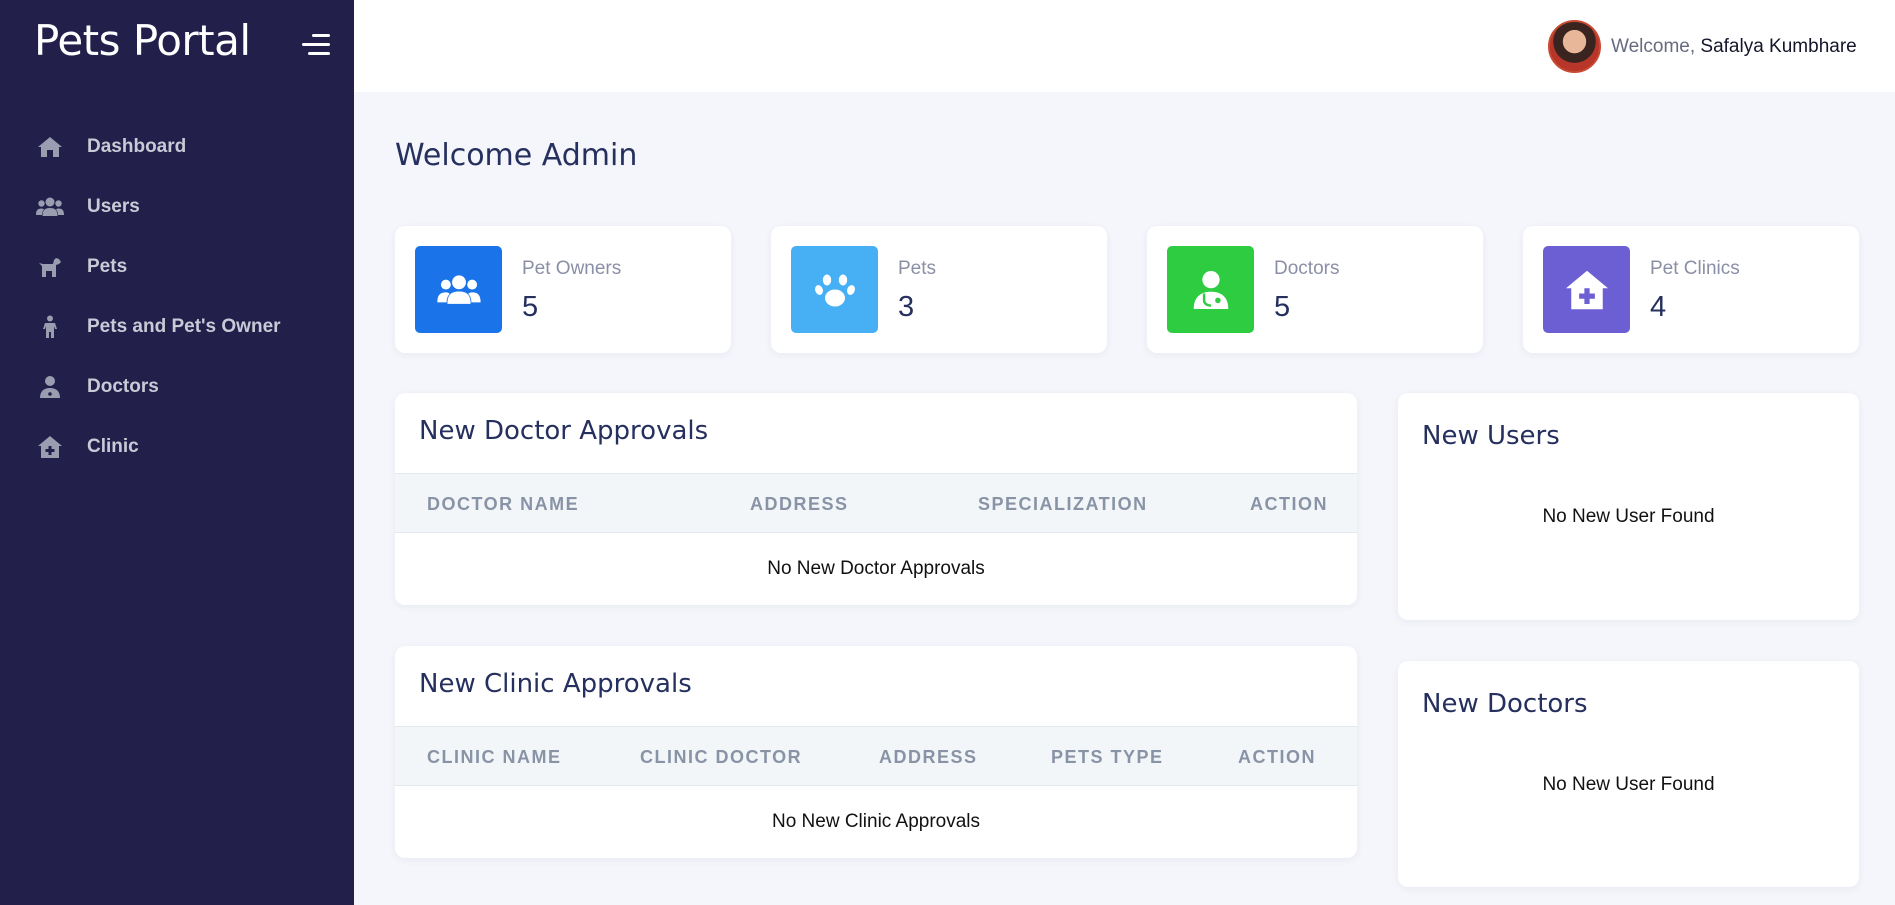 The image size is (1895, 905). What do you see at coordinates (1691, 289) in the screenshot?
I see `stat-card-pet-clinics: Pet Clinics 4` at bounding box center [1691, 289].